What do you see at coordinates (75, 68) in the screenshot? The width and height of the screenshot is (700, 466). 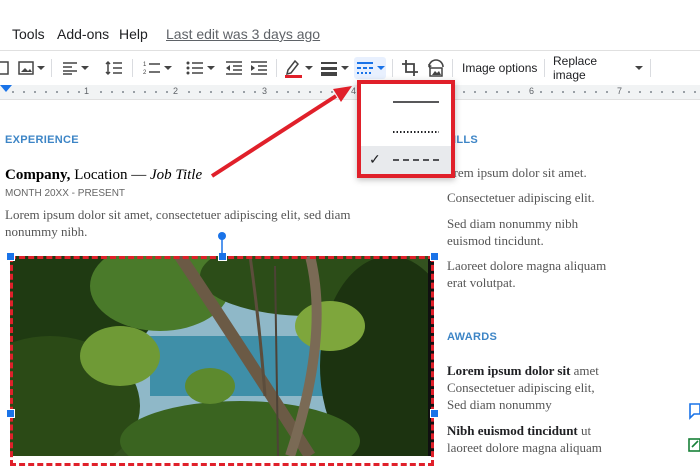 I see `align-left-icon` at bounding box center [75, 68].